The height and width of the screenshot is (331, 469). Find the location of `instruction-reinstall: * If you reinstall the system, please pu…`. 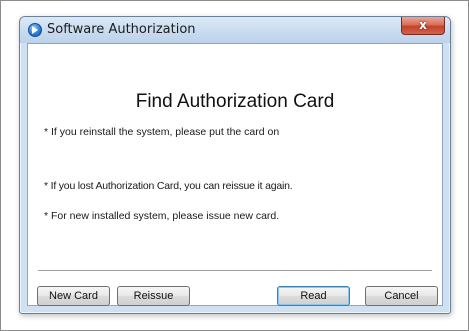

instruction-reinstall: * If you reinstall the system, please pu… is located at coordinates (162, 132).